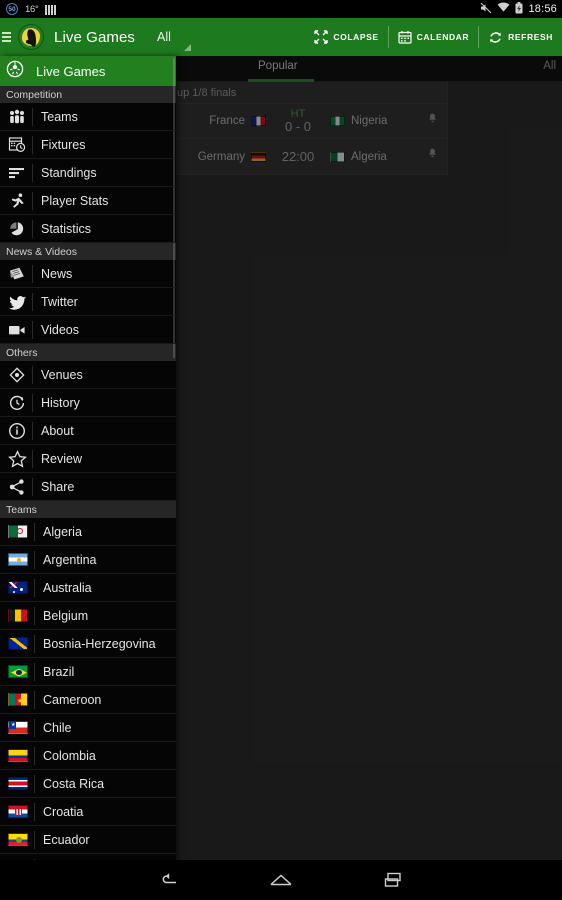  Describe the element at coordinates (18, 812) in the screenshot. I see `flag-croatia` at that location.